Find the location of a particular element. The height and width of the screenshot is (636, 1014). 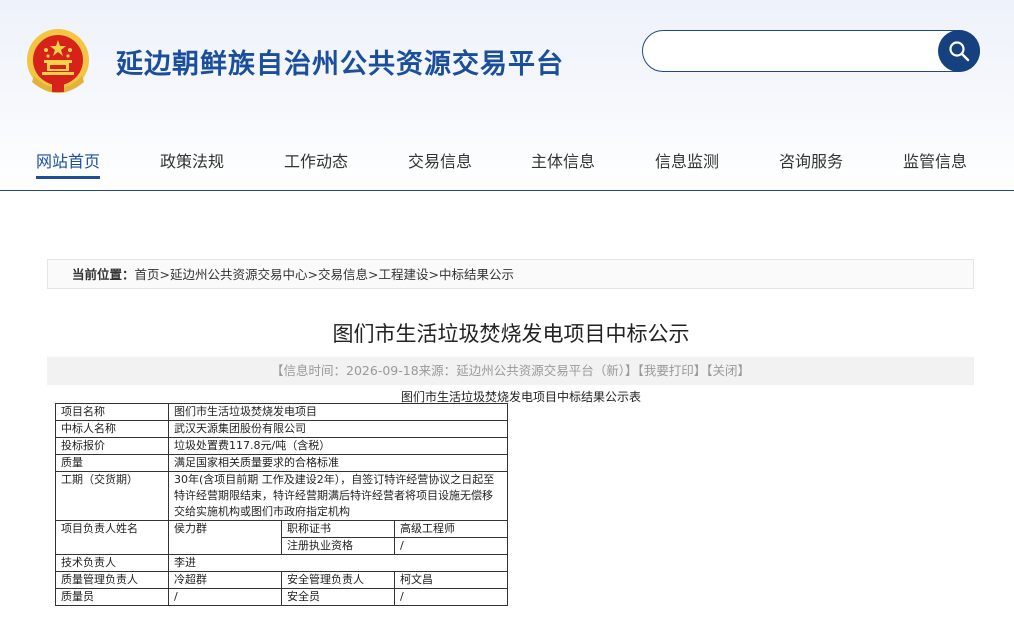

breadcrumb-center: 延边州公共资源交易中心 is located at coordinates (239, 274).